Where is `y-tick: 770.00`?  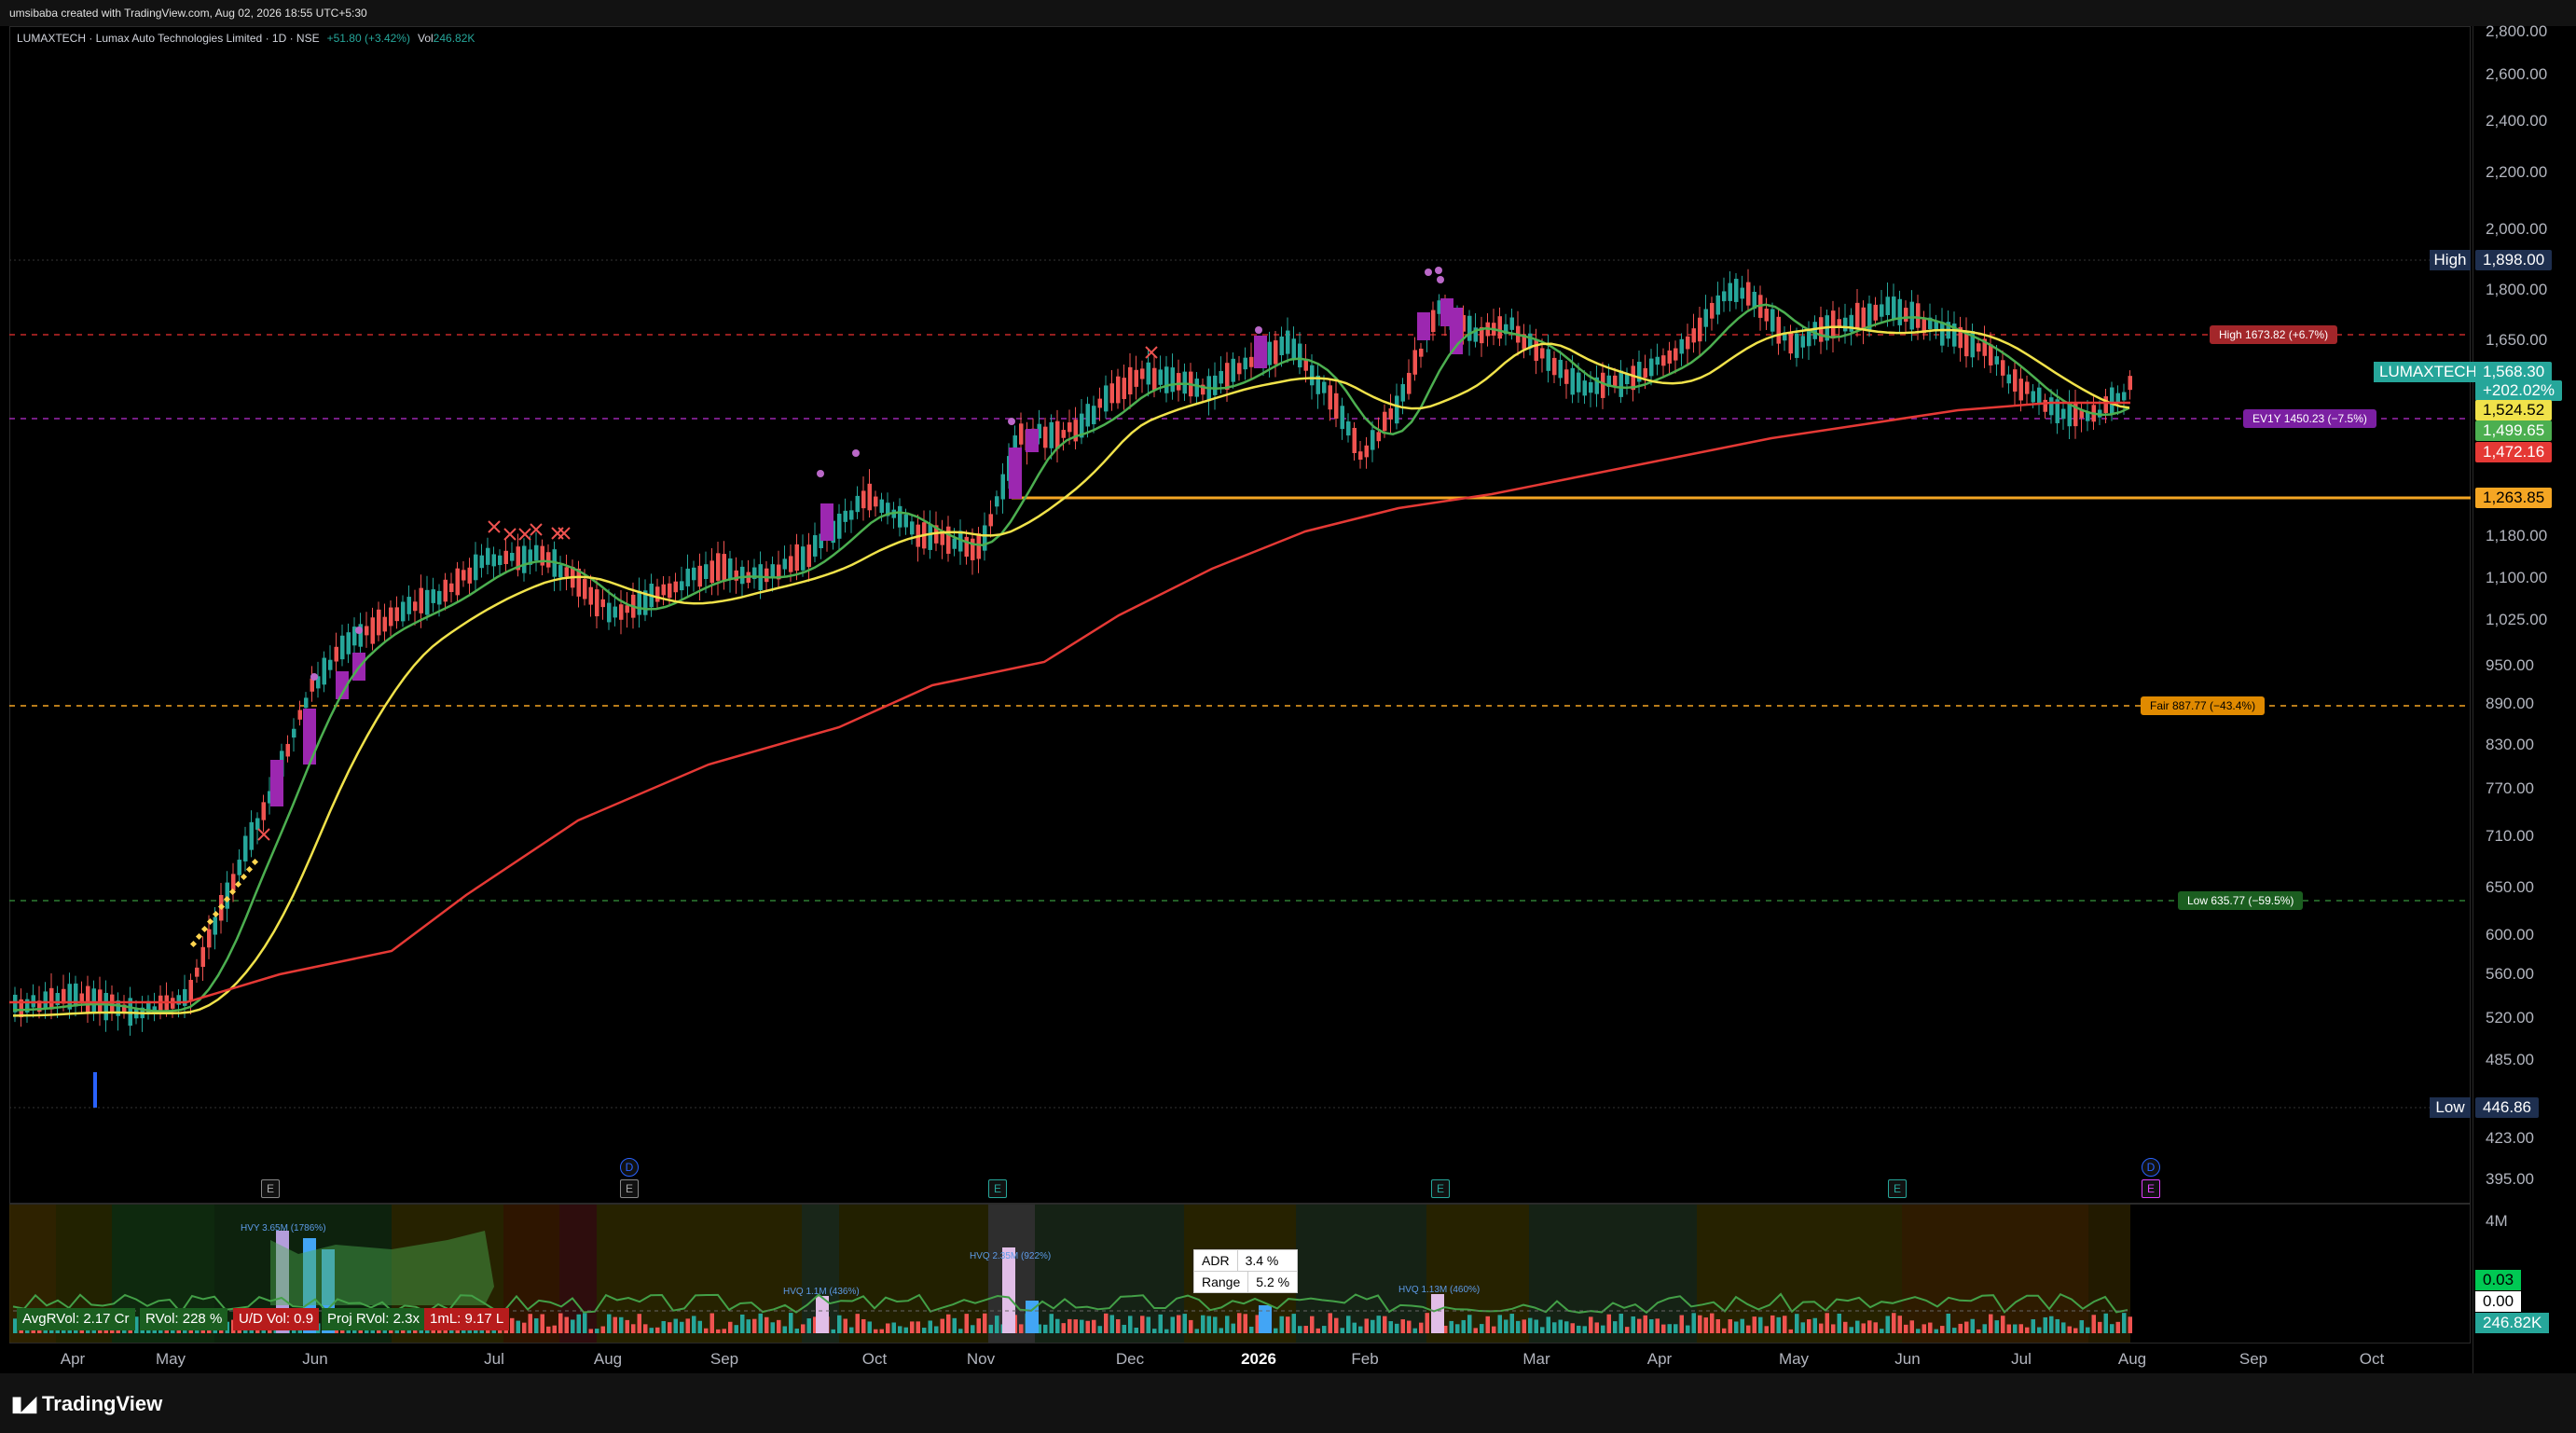
y-tick: 770.00 is located at coordinates (2510, 788).